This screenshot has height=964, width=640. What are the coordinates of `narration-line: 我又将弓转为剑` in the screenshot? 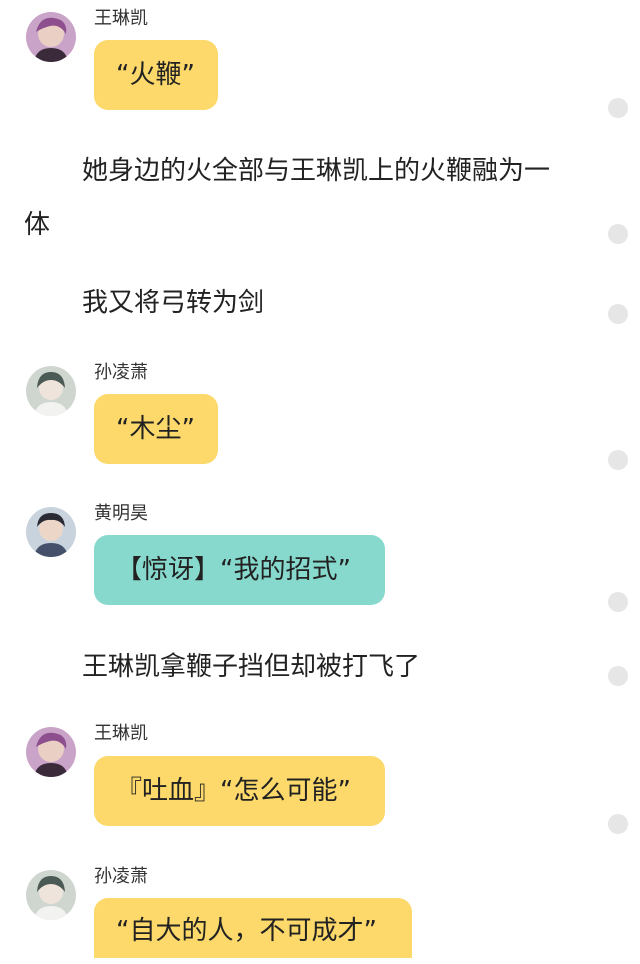 It's located at (173, 303).